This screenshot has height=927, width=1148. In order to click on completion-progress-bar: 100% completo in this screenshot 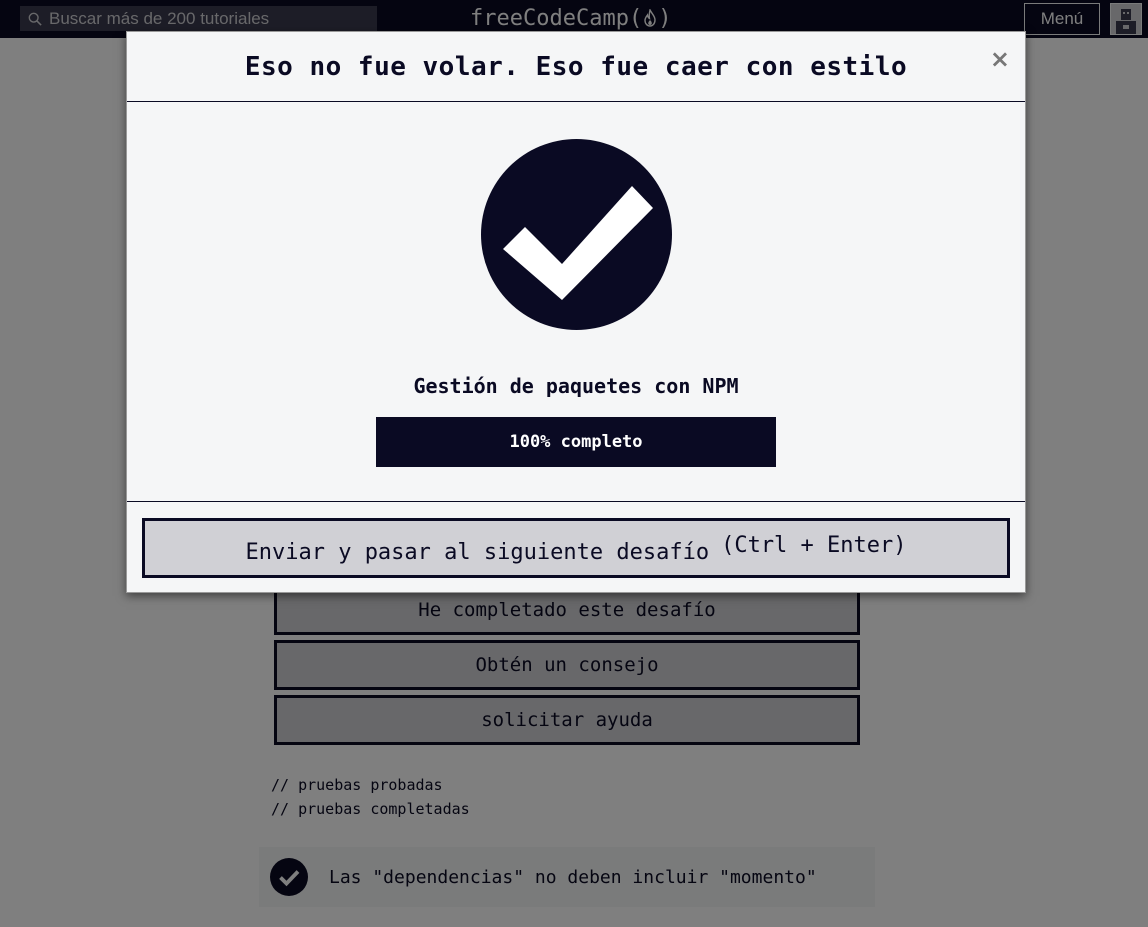, I will do `click(576, 442)`.